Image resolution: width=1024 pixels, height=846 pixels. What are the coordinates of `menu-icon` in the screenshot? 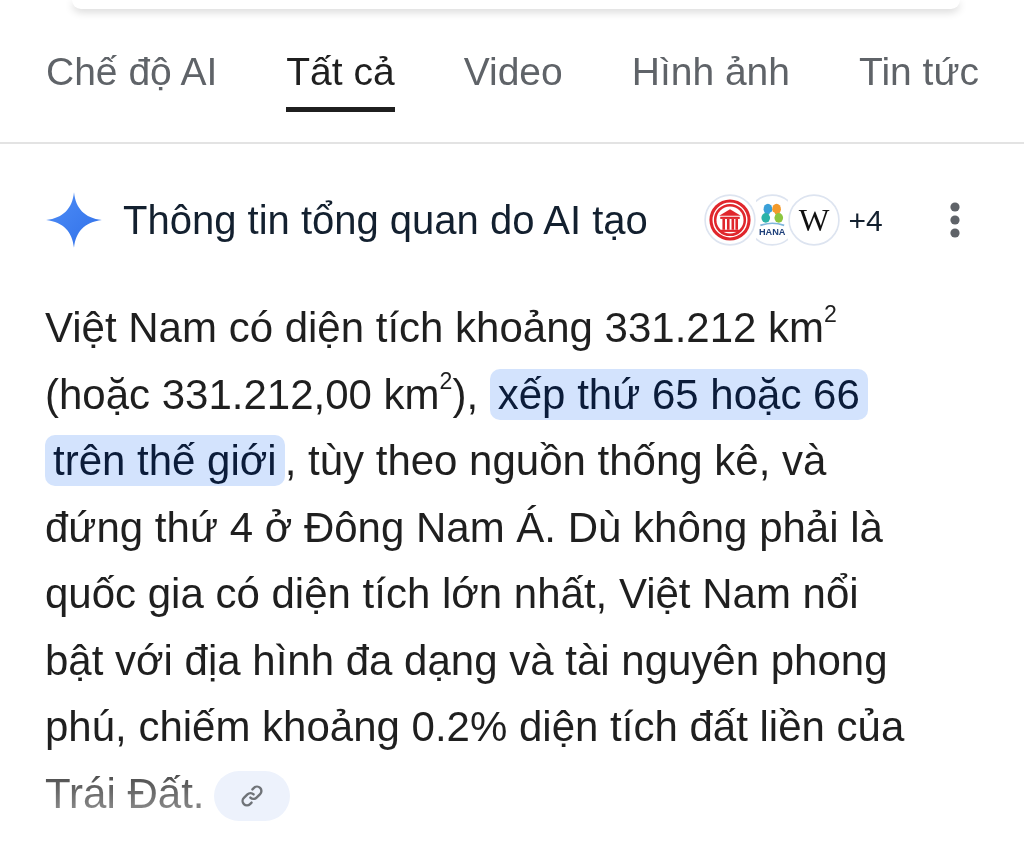 It's located at (955, 220).